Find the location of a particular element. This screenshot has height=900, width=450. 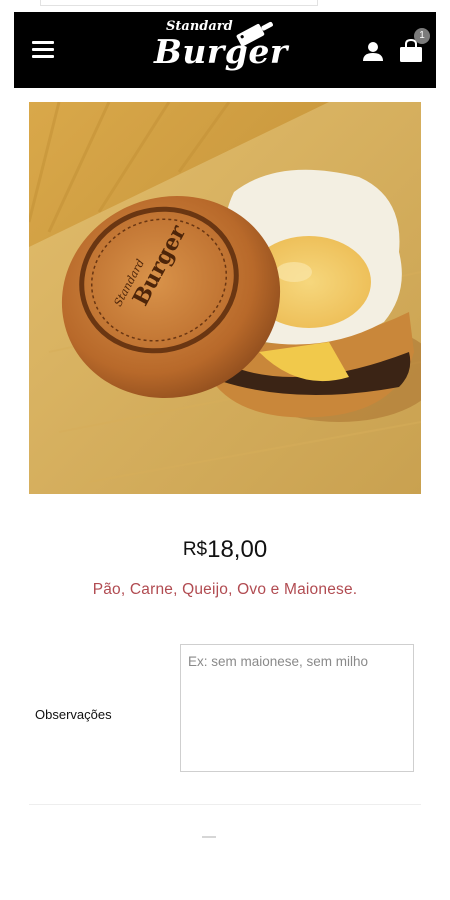

top-bar-edge is located at coordinates (179, 3).